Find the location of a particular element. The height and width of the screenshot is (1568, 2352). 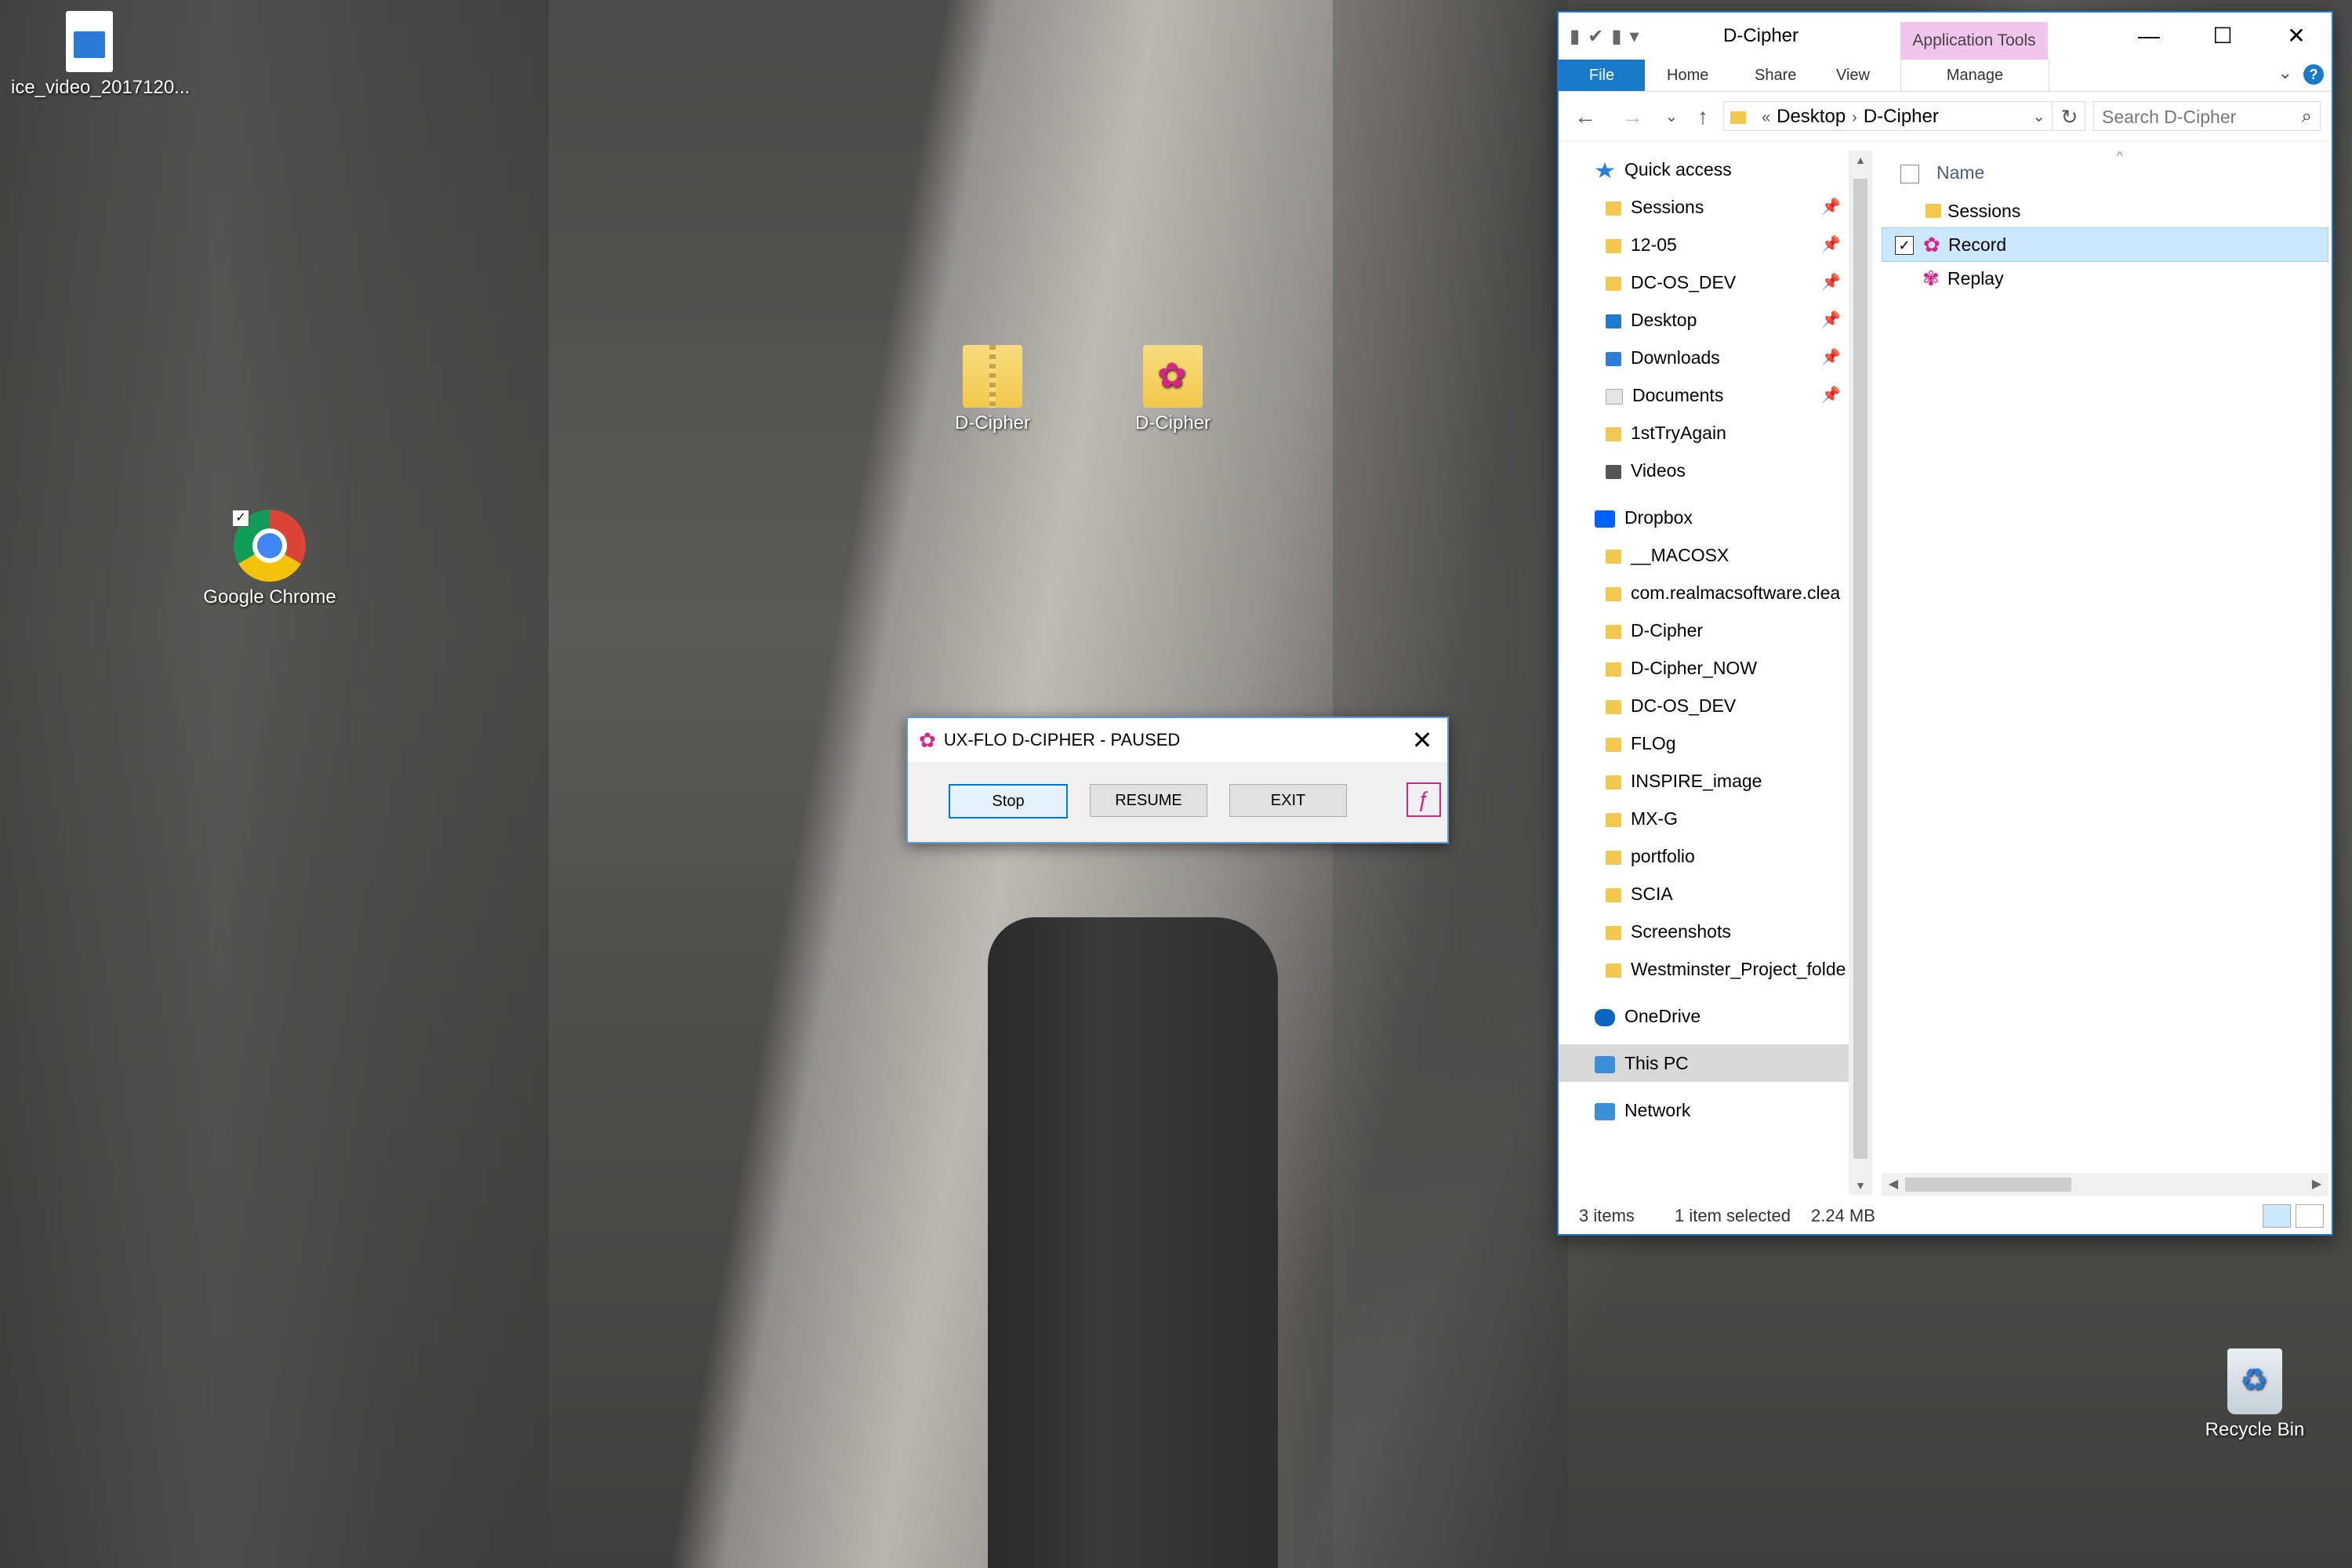

search-input: Search D-Cipher ⌕ is located at coordinates (2207, 116).